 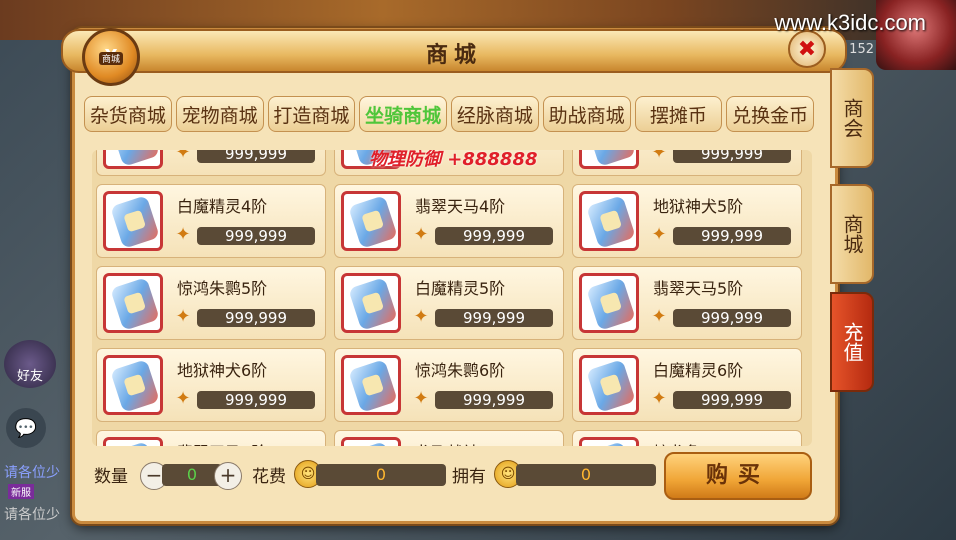 What do you see at coordinates (26, 428) in the screenshot?
I see `chat-icon: 💬` at bounding box center [26, 428].